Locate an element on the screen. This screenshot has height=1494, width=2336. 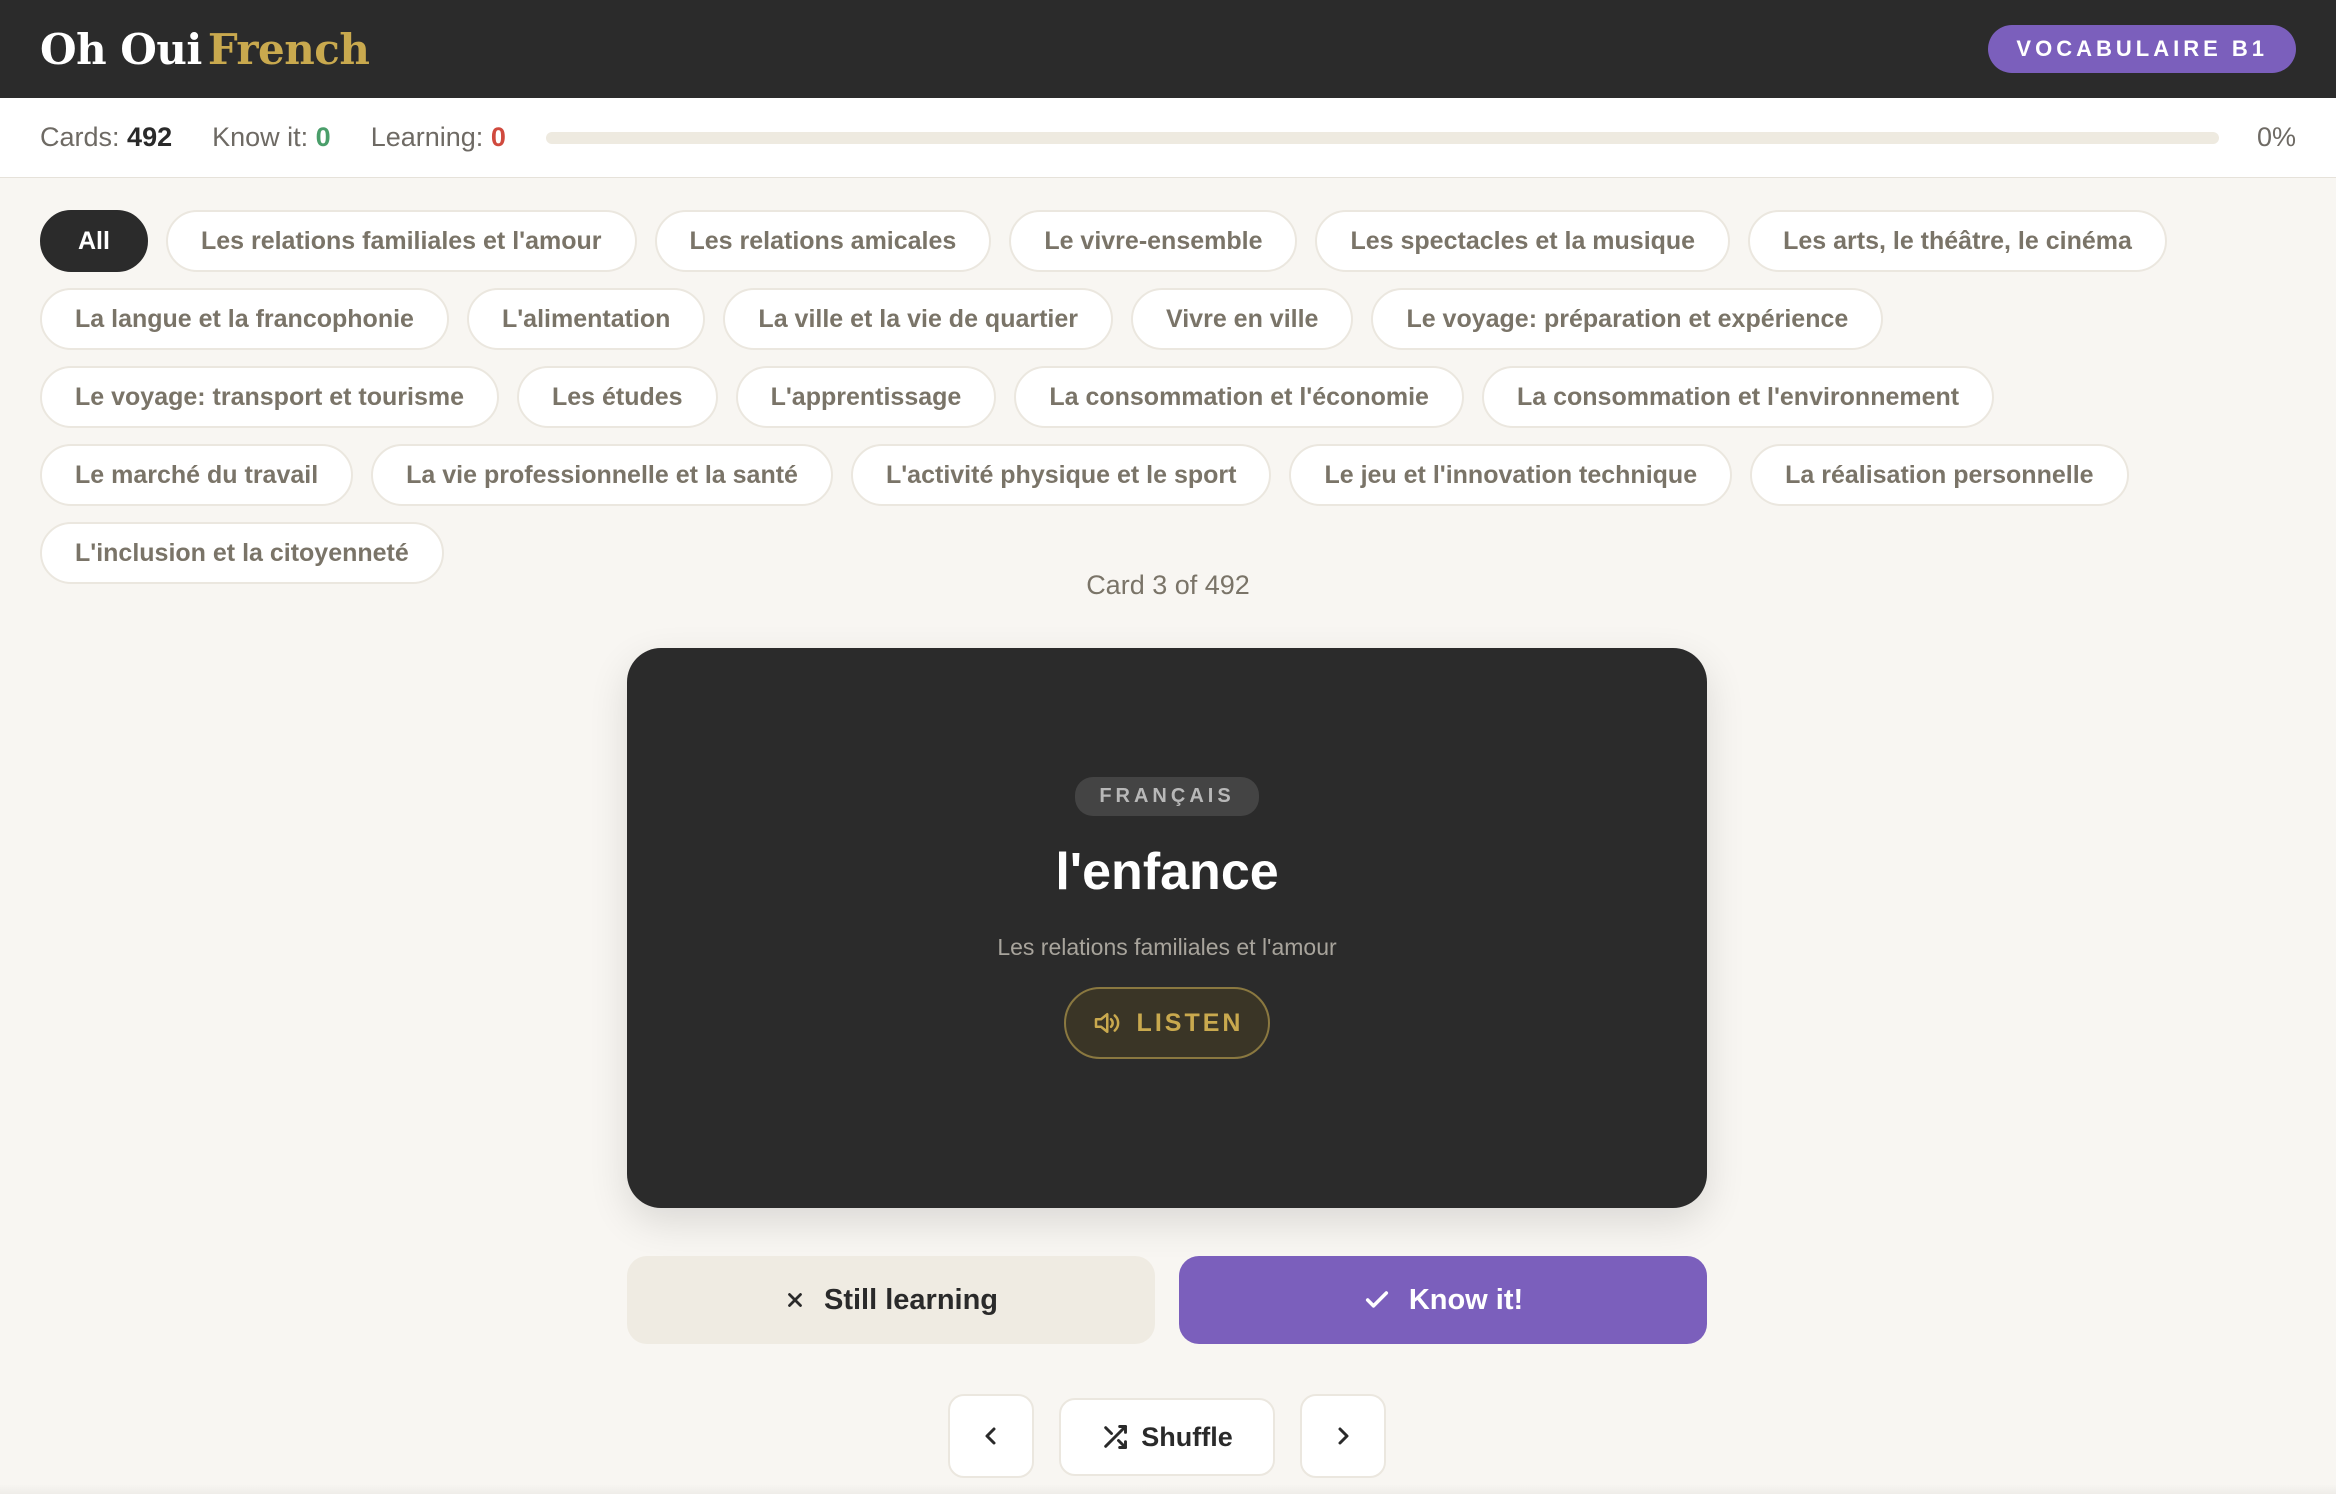
filter-pill: Les relations amicales is located at coordinates (823, 241).